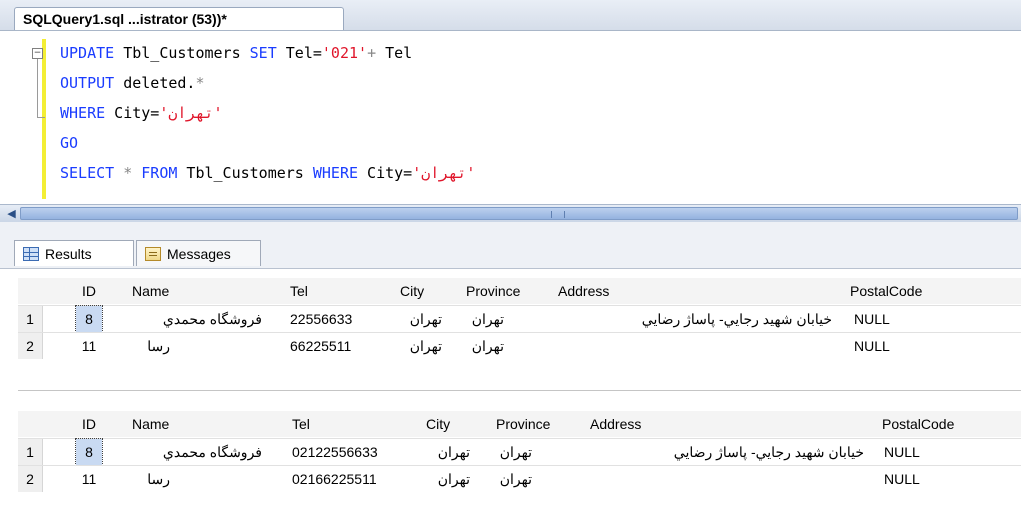  I want to click on keyword: GO, so click(69, 143).